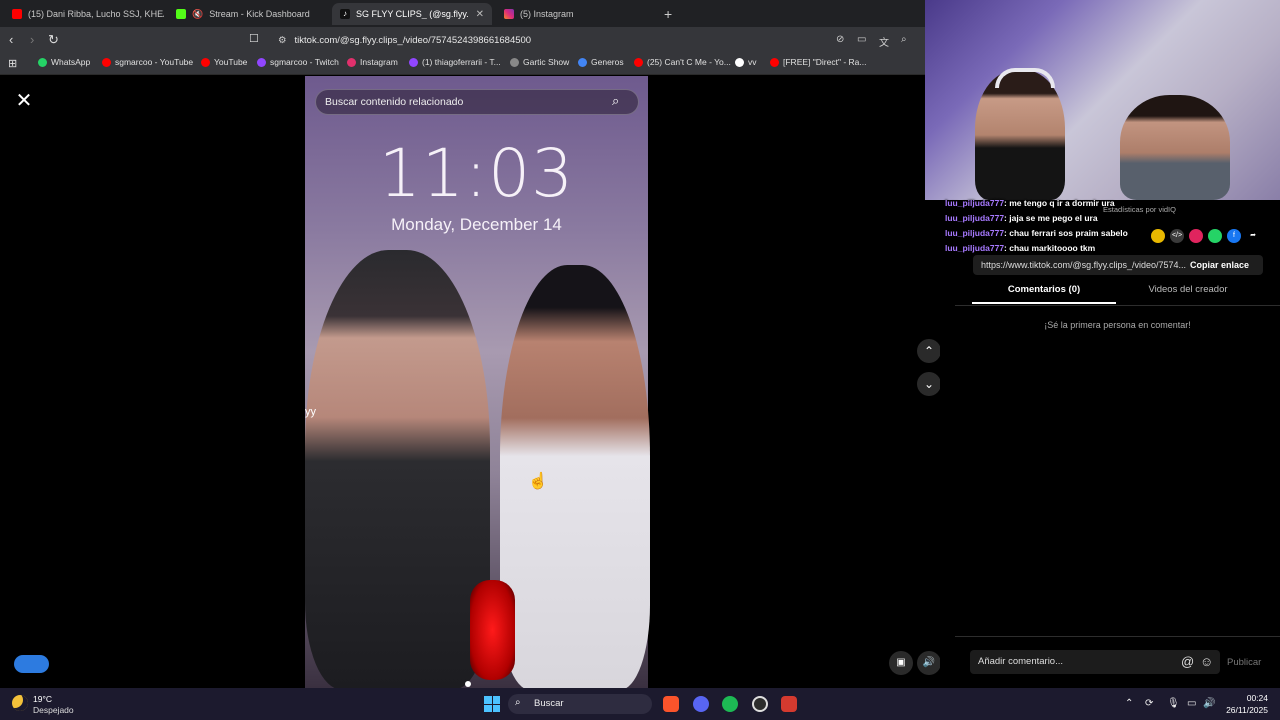 This screenshot has width=1280, height=720. What do you see at coordinates (32, 39) in the screenshot?
I see `forward-icon: ›` at bounding box center [32, 39].